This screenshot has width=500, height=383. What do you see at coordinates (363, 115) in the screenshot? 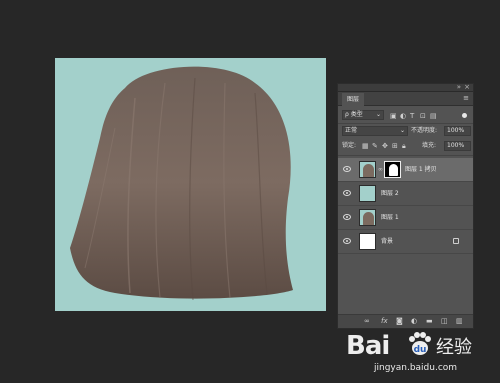
I see `layer-filter-select: ρ 类型 ⌄` at bounding box center [363, 115].